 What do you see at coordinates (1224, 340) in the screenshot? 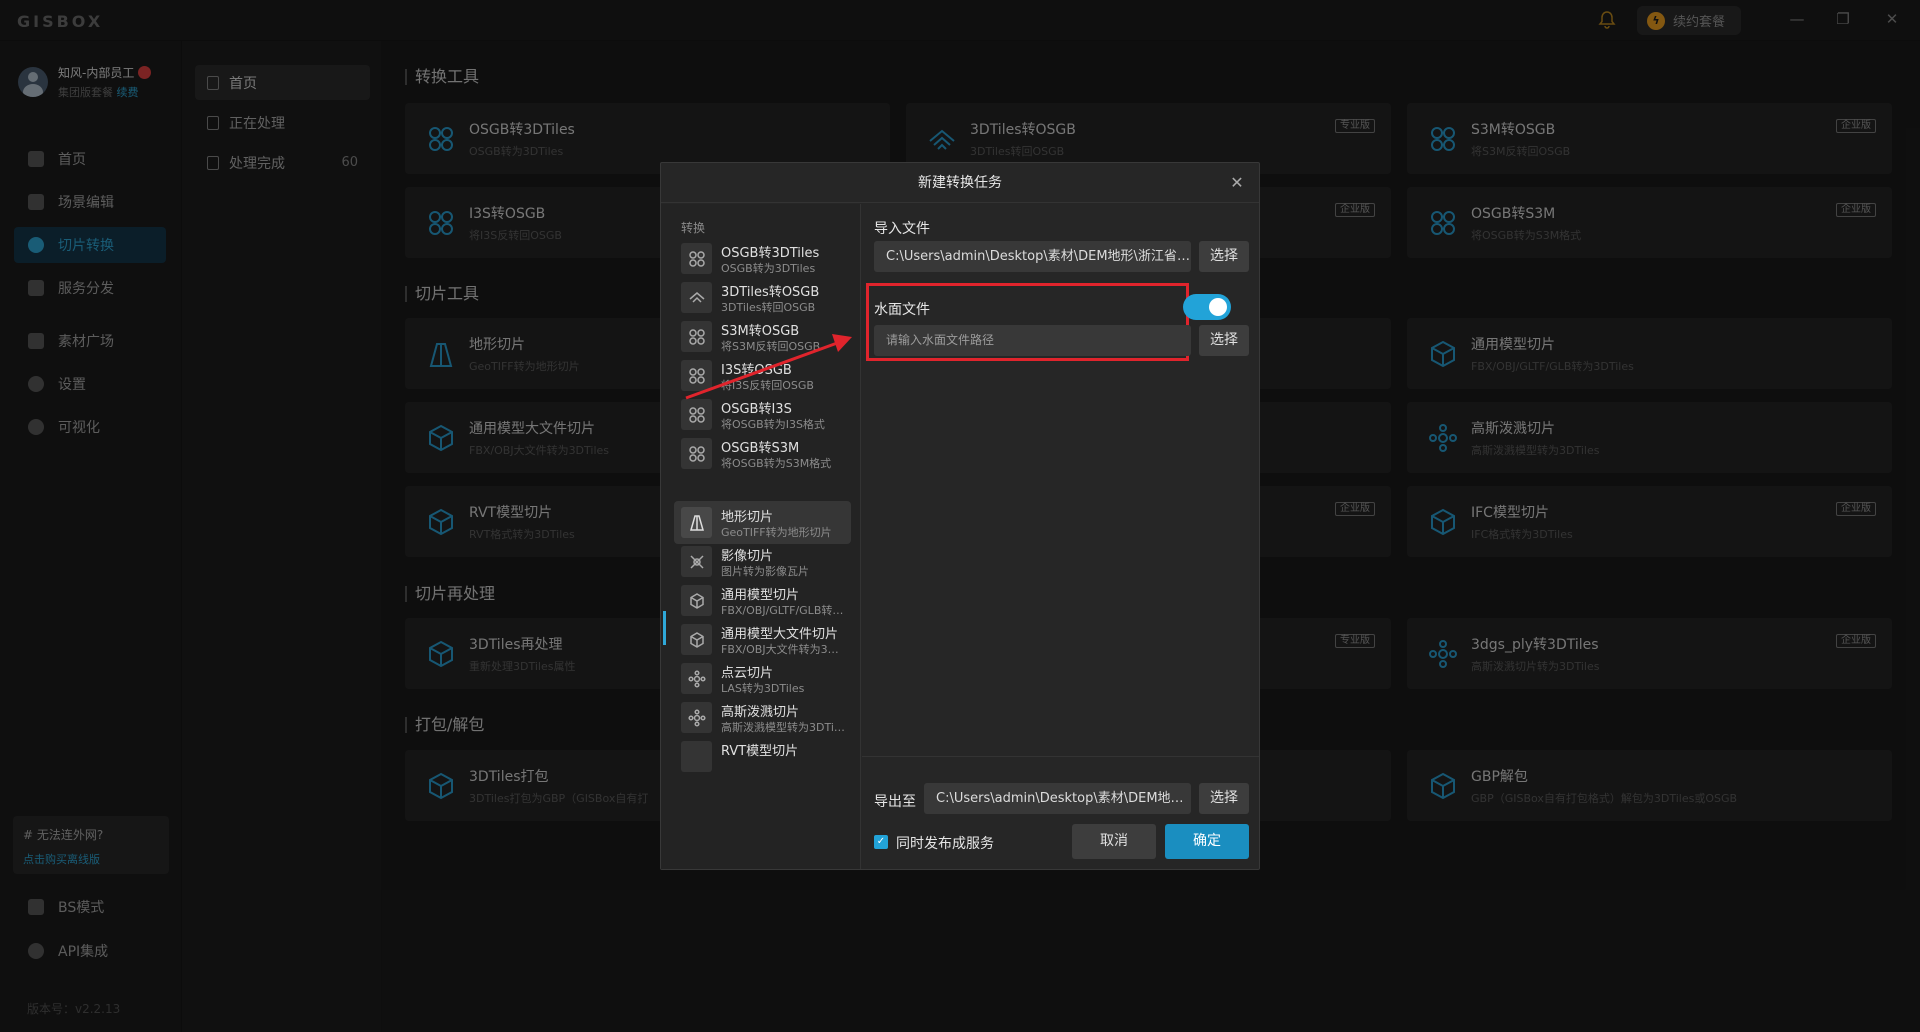
I see `water-select-button: 选择` at bounding box center [1224, 340].